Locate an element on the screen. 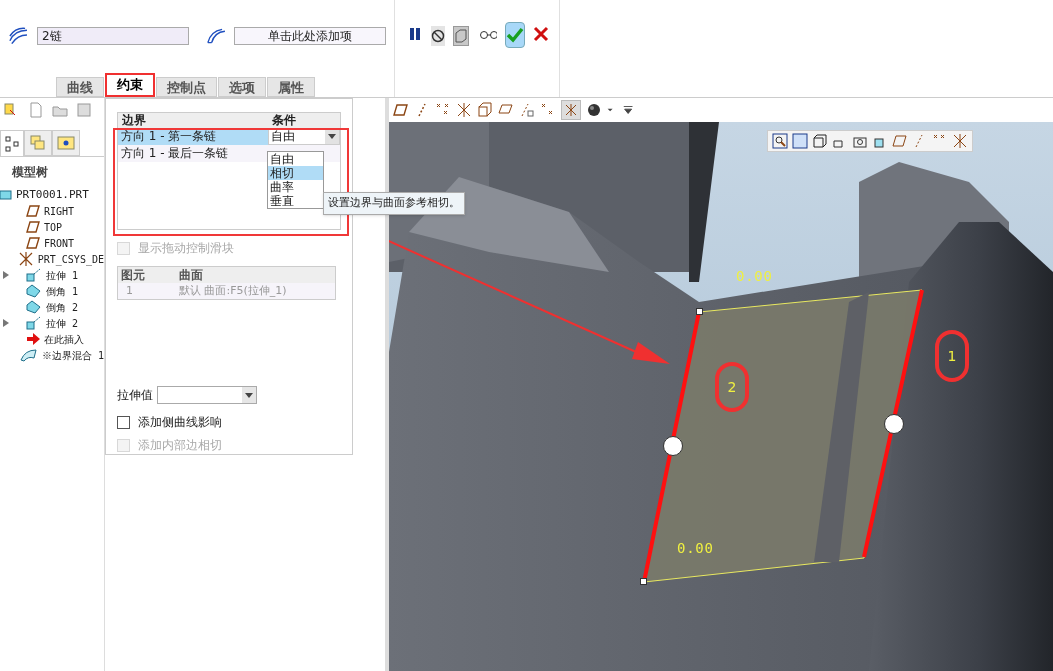  table-cell-text: 1 is located at coordinates (129, 291).